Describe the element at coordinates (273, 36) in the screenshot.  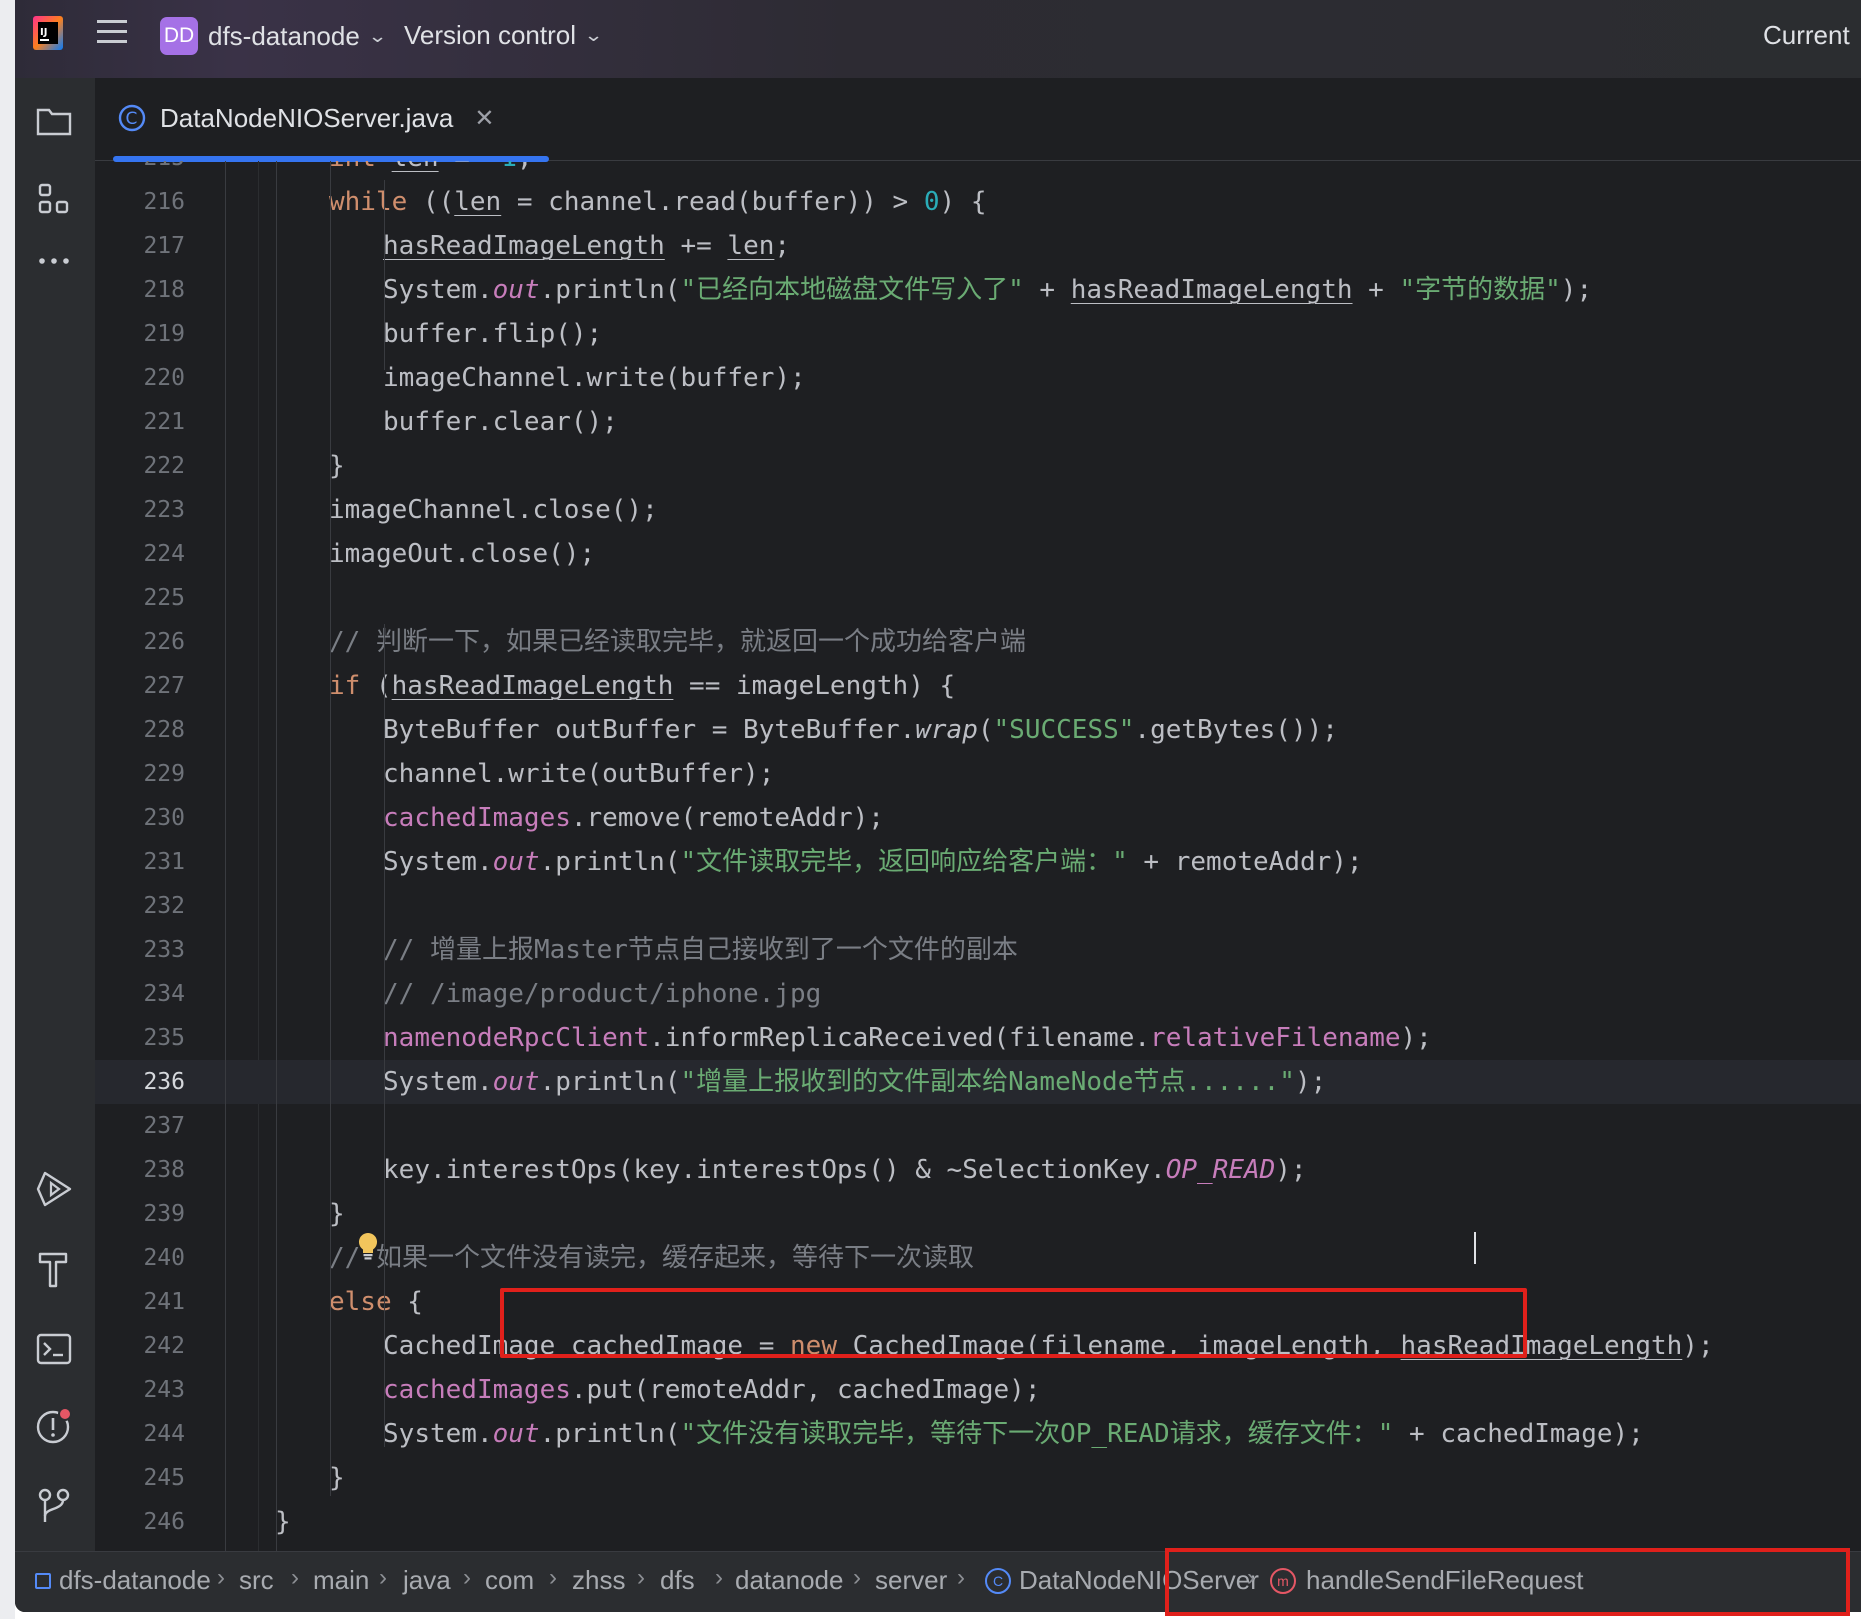
I see `project-switcher: DD dfs-datanode ⌄` at that location.